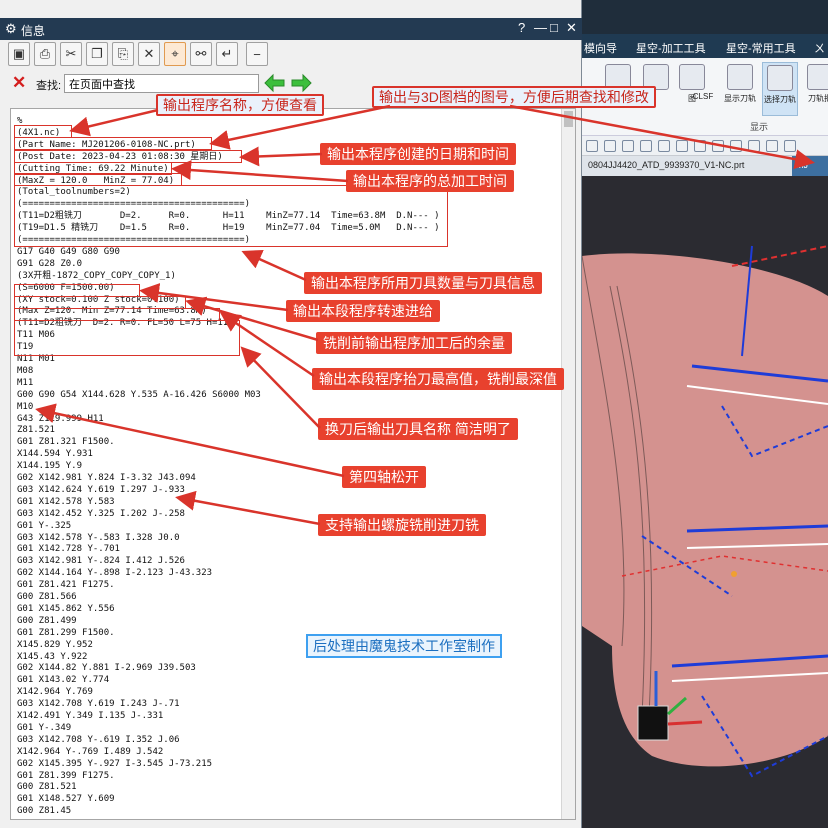 The width and height of the screenshot is (828, 828). What do you see at coordinates (66, 608) in the screenshot?
I see `code-line: G01 X145.862 Y.556` at bounding box center [66, 608].